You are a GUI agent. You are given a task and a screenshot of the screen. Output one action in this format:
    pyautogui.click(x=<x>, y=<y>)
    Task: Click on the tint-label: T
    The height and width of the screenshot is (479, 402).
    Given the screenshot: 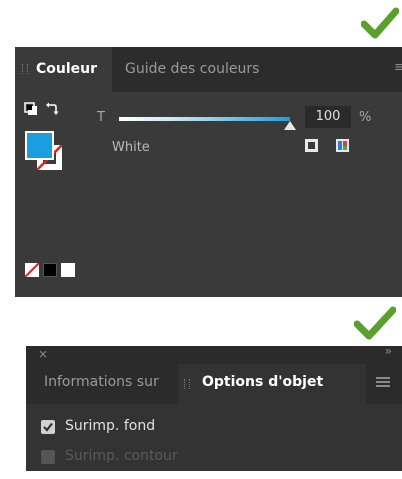 What is the action you would take?
    pyautogui.click(x=101, y=117)
    